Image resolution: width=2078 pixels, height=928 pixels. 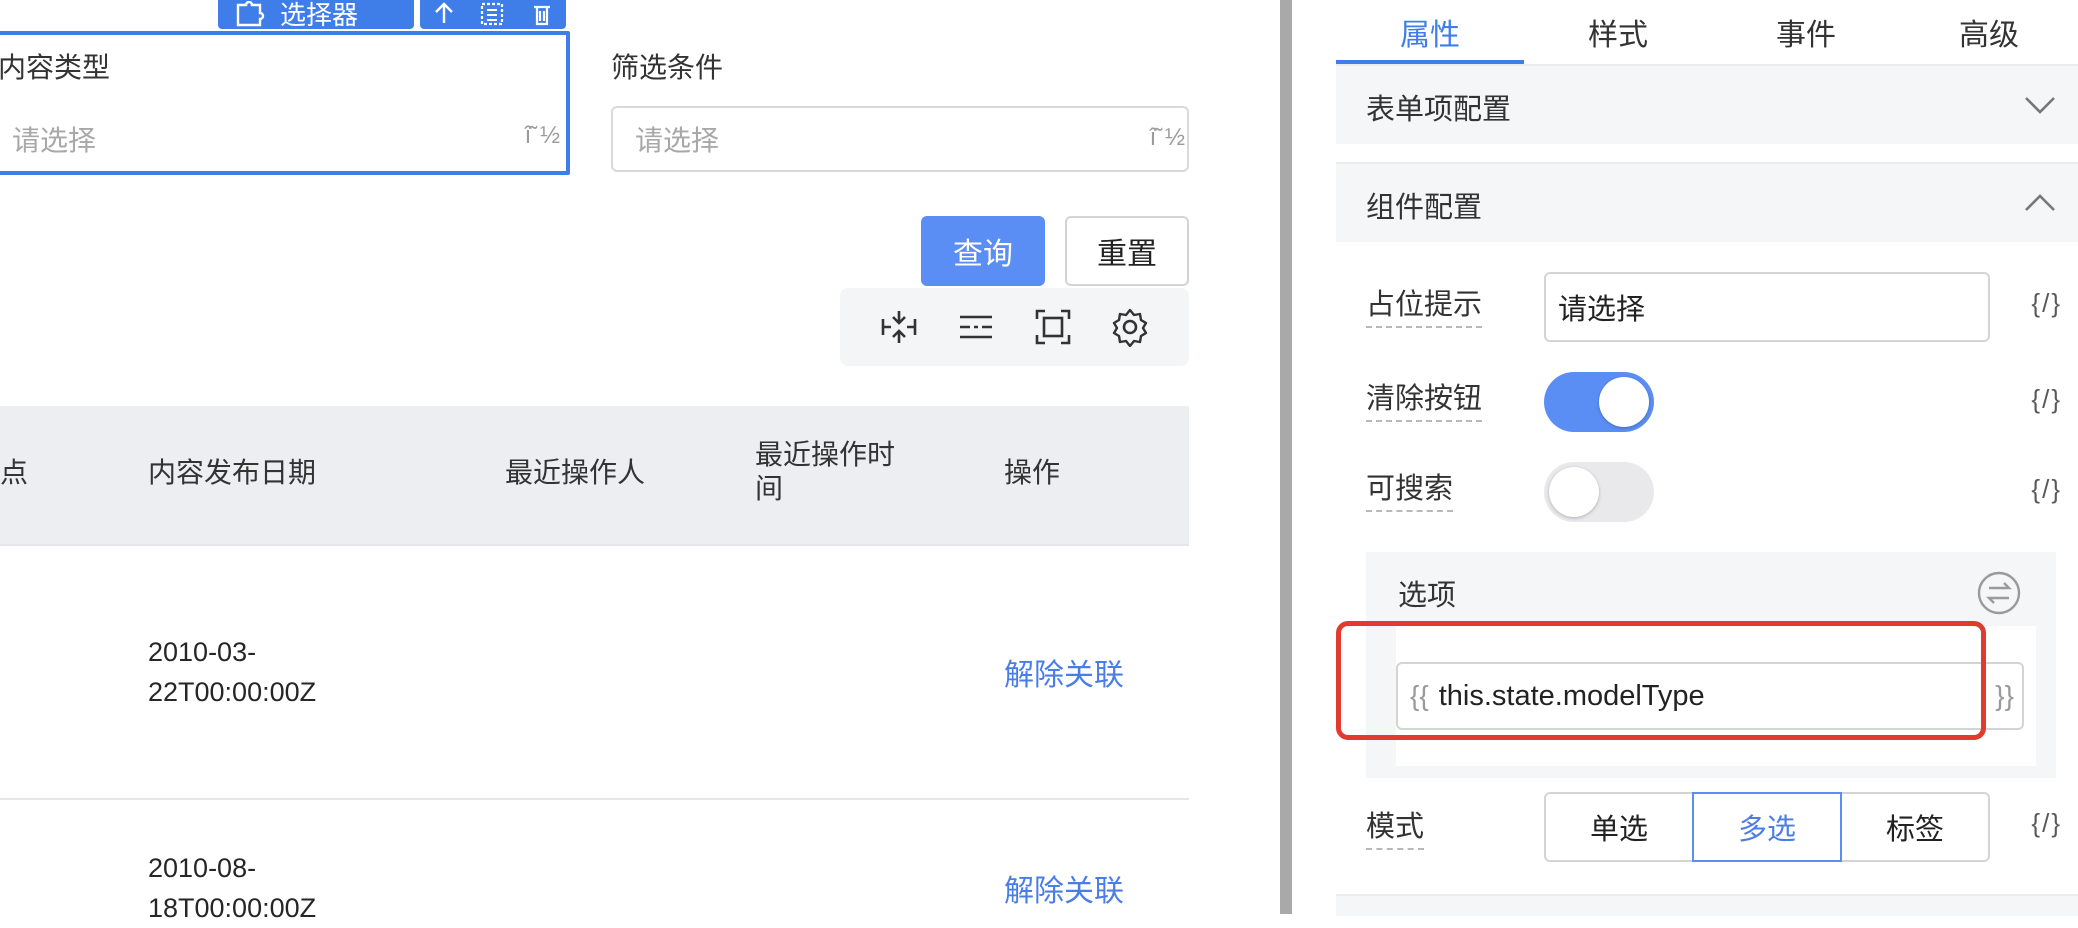 What do you see at coordinates (1314, 457) in the screenshot?
I see `panel-gutter` at bounding box center [1314, 457].